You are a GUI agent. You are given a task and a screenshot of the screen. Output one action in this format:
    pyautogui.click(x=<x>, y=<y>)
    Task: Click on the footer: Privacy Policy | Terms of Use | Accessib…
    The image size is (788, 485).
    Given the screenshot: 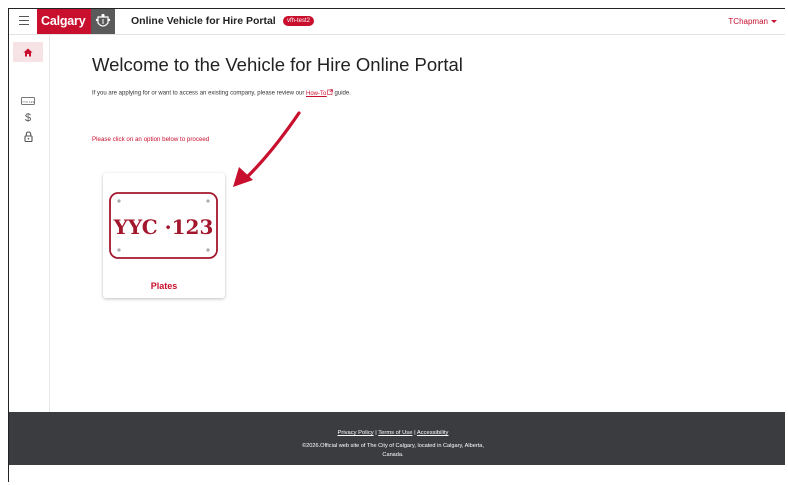 What is the action you would take?
    pyautogui.click(x=397, y=438)
    